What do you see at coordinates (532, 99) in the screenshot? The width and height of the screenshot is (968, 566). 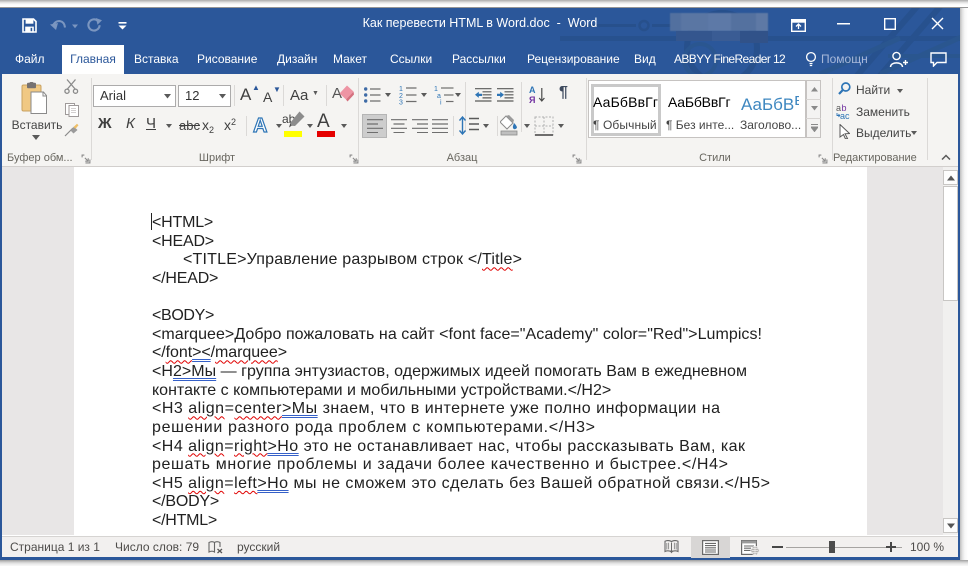 I see `svg-text: Я` at bounding box center [532, 99].